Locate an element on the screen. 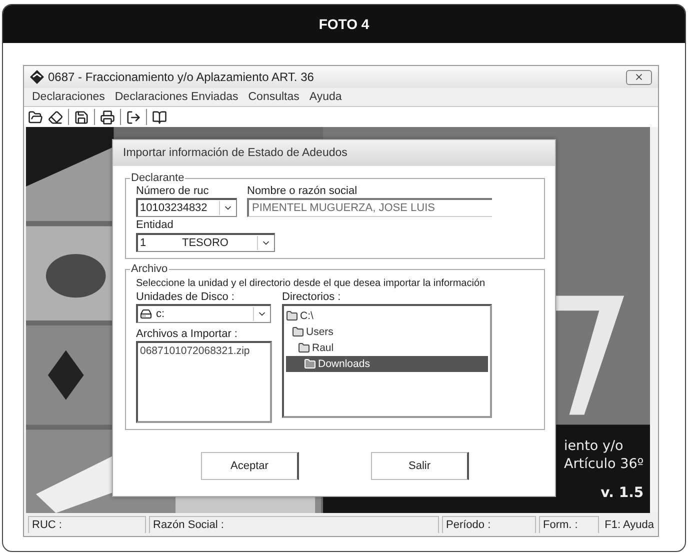  tree-item: Downloads is located at coordinates (387, 364).